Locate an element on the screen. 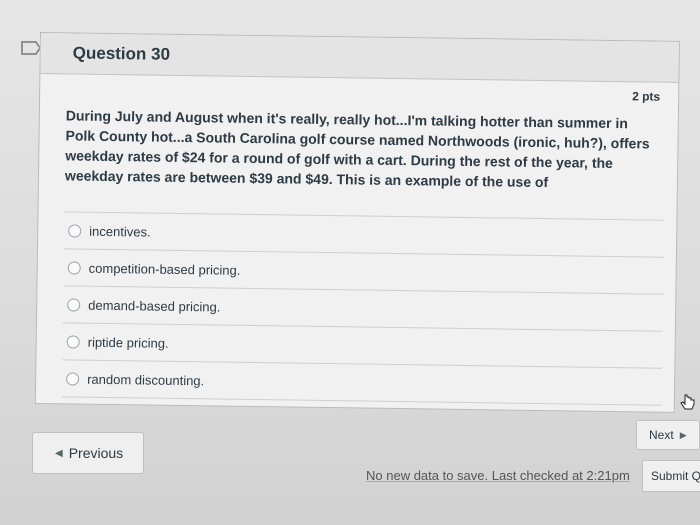 The height and width of the screenshot is (525, 700). next-button: Next ▶ is located at coordinates (668, 435).